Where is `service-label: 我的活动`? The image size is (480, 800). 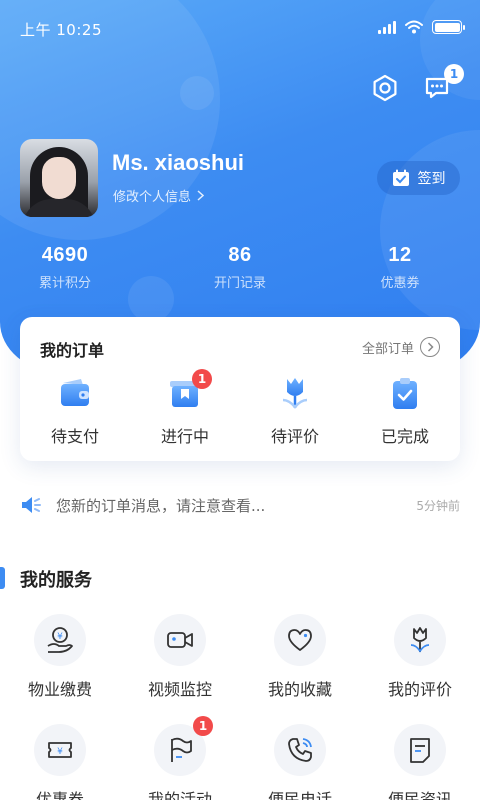 service-label: 我的活动 is located at coordinates (179, 795).